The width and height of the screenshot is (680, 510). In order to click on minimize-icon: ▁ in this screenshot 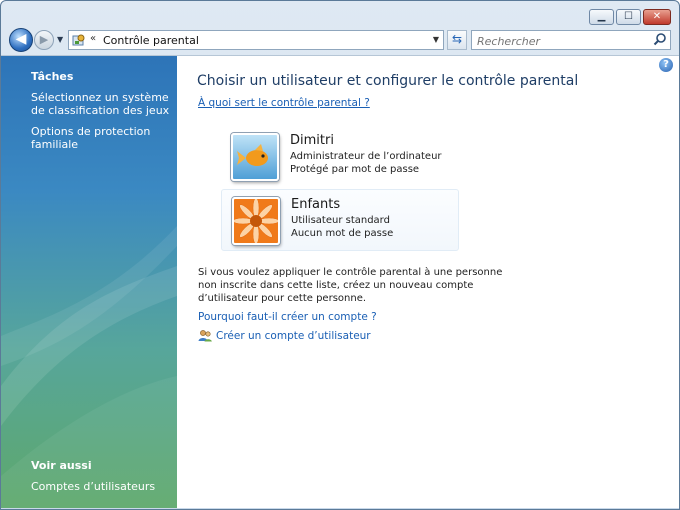, I will do `click(601, 16)`.